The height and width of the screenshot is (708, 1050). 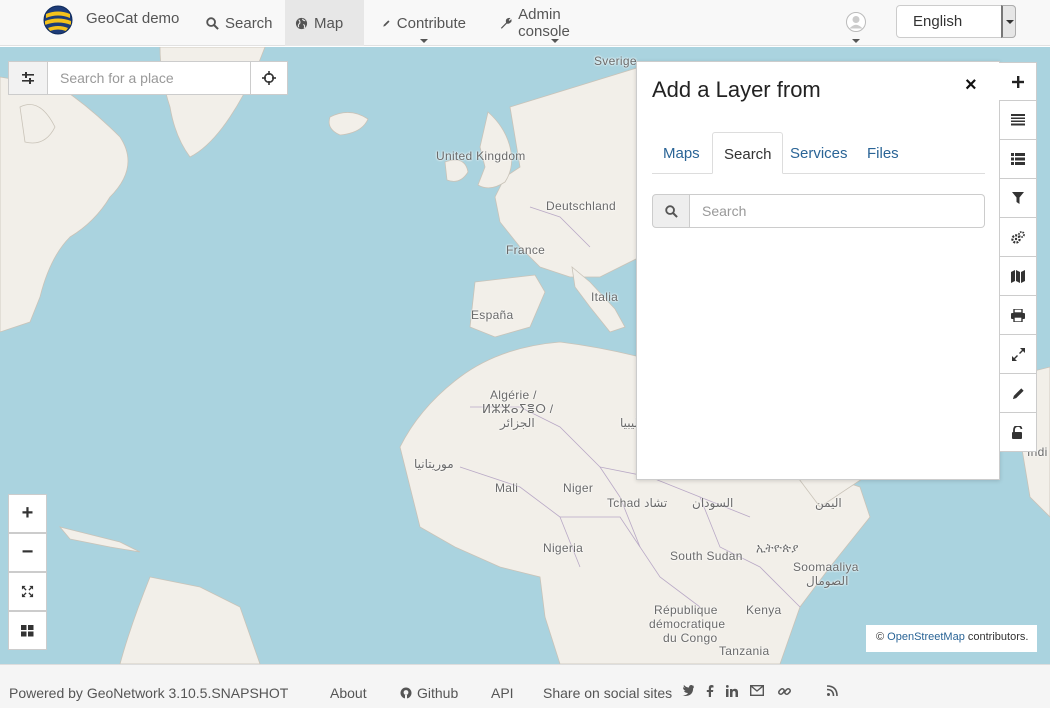 I want to click on brand: GeoCat demo, so click(x=111, y=20).